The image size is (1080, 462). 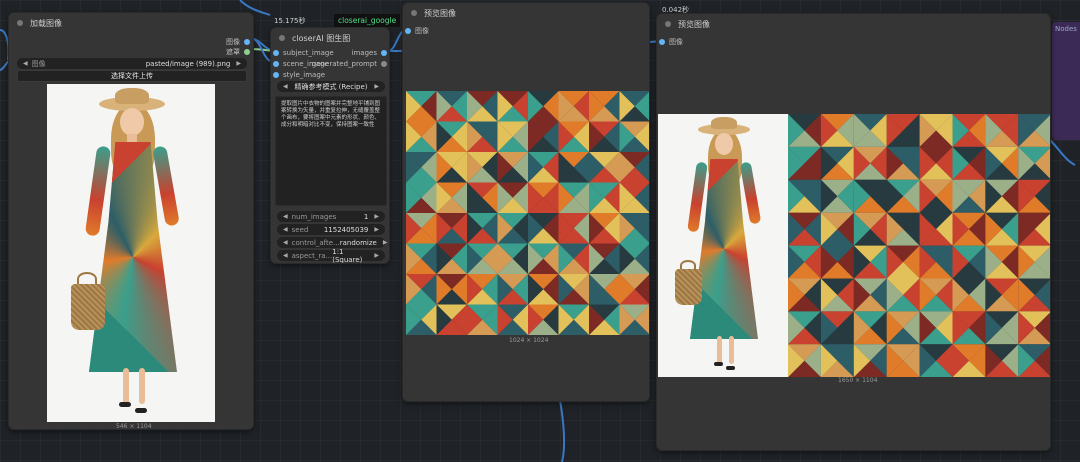 What do you see at coordinates (132, 76) in the screenshot?
I see `upload-button: 选择文件上传` at bounding box center [132, 76].